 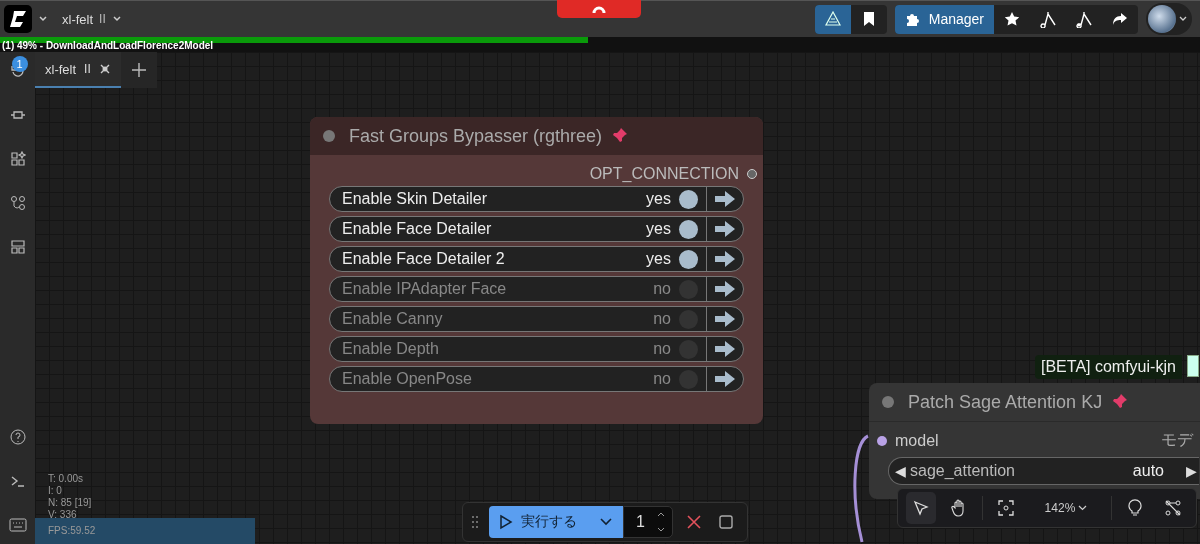 I want to click on output-label: OPT_CONNECTION, so click(x=664, y=174).